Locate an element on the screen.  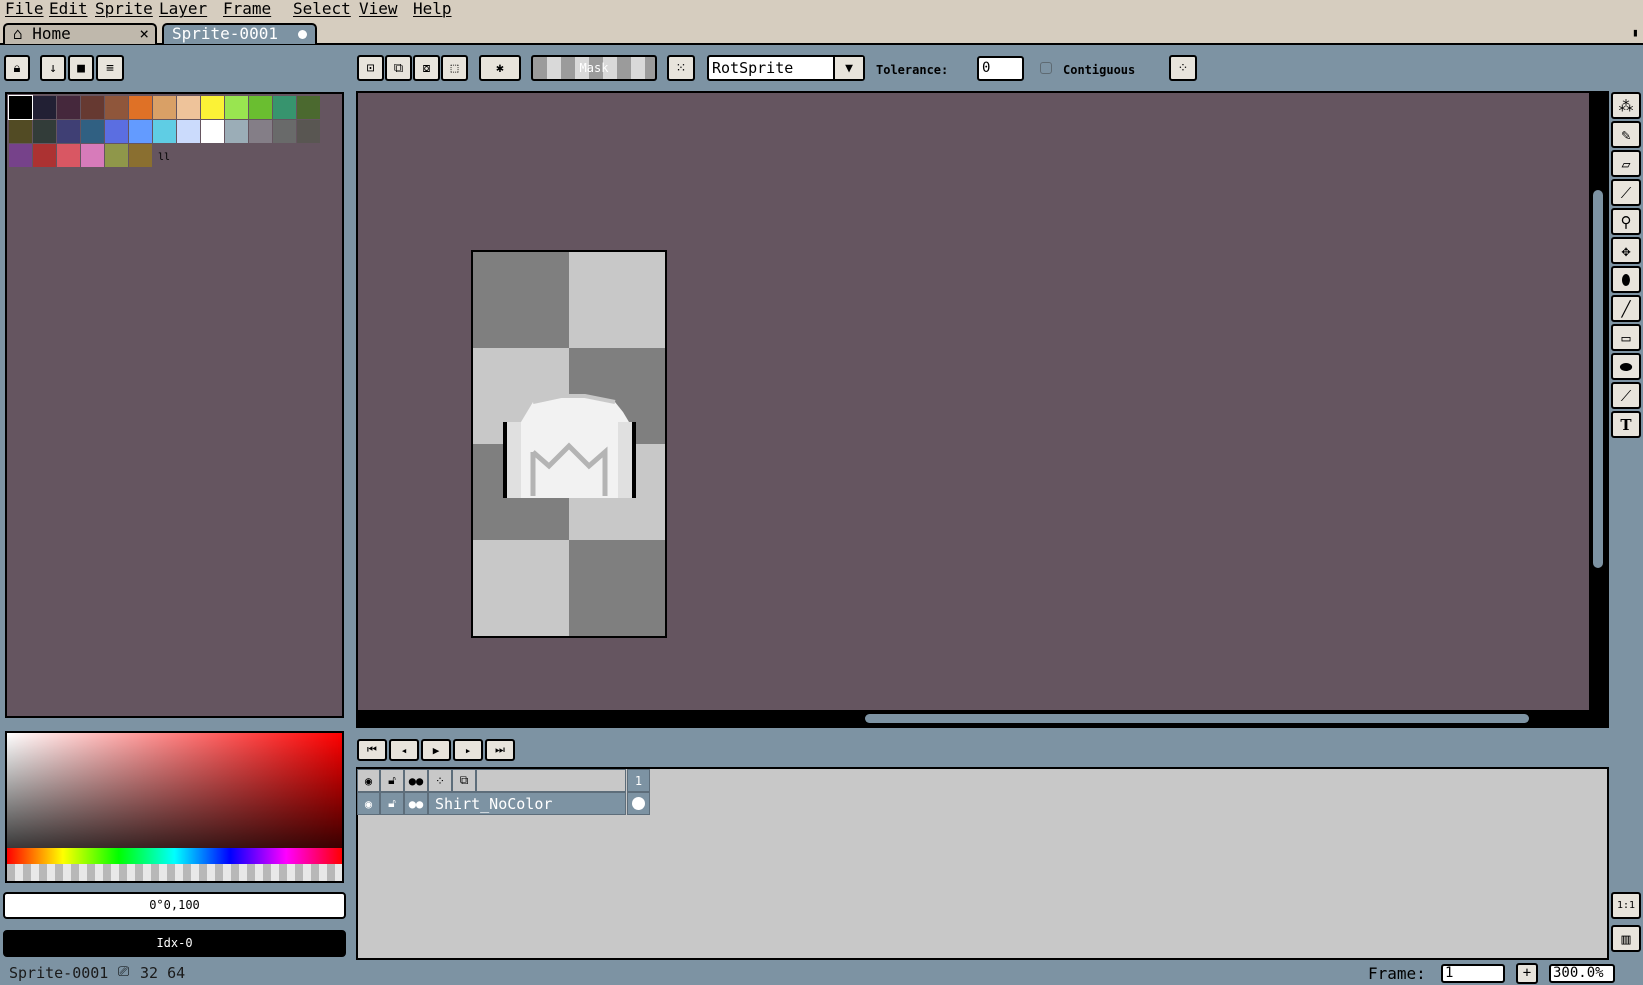
zoom-1to1-button: 1:1 is located at coordinates (1626, 905).